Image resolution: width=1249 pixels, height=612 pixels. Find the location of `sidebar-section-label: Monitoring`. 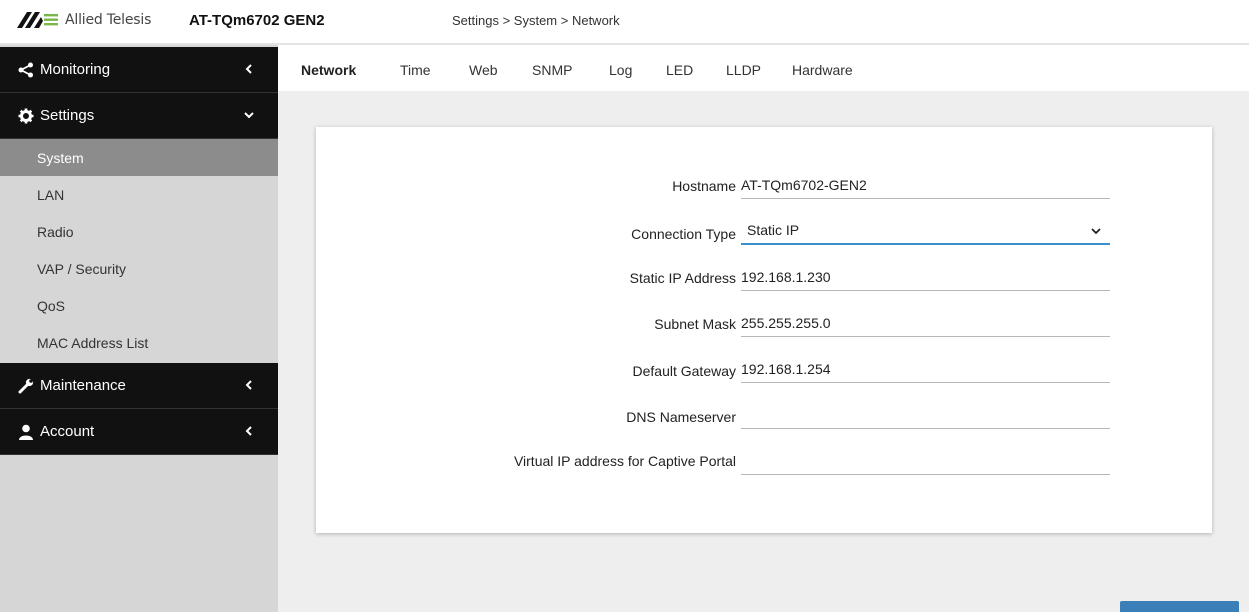

sidebar-section-label: Monitoring is located at coordinates (75, 69).